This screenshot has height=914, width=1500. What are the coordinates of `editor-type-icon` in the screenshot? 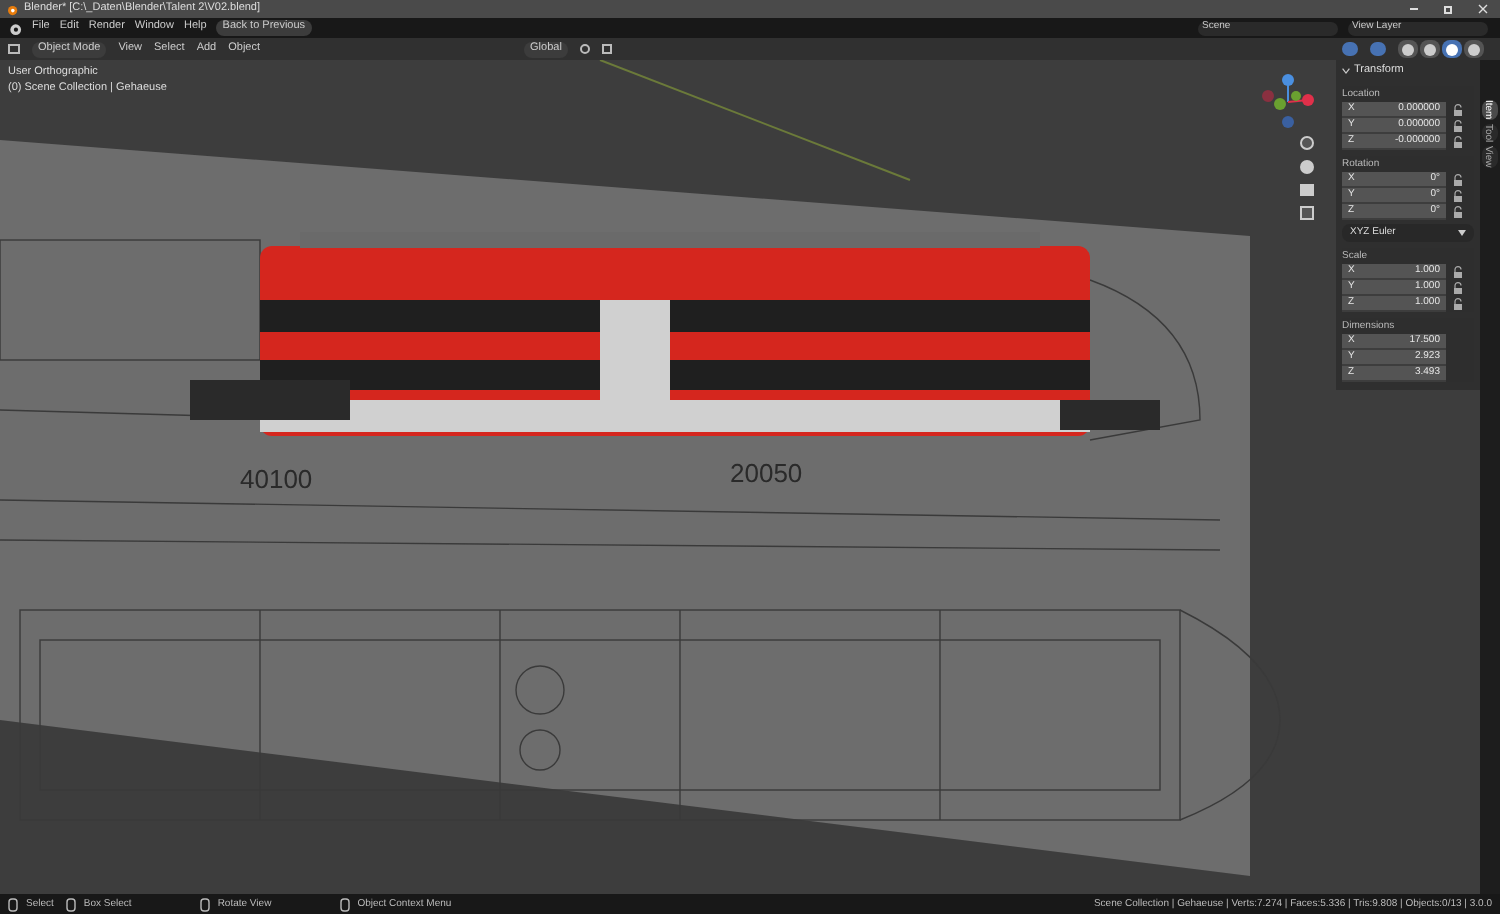 It's located at (14, 49).